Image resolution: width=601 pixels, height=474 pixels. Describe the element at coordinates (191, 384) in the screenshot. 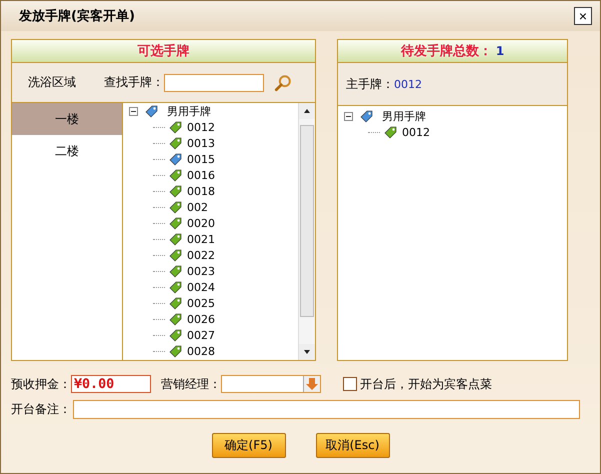

I see `manager-label: 营销经理：` at that location.